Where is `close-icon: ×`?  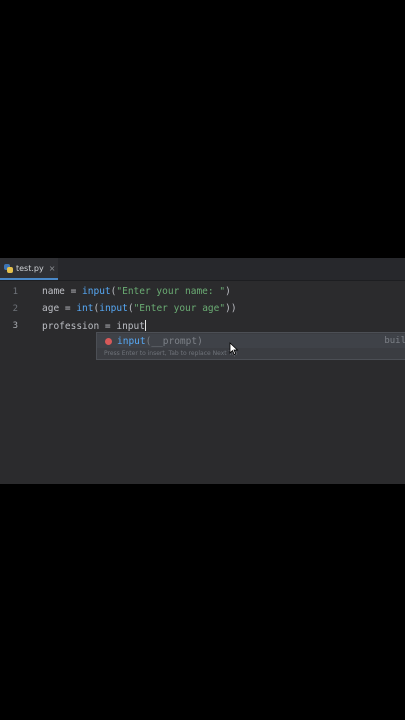
close-icon: × is located at coordinates (52, 268).